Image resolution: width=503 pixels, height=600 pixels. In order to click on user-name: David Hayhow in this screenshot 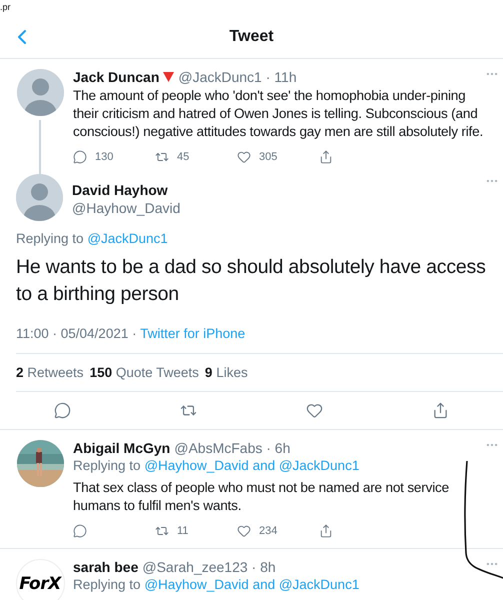, I will do `click(120, 190)`.